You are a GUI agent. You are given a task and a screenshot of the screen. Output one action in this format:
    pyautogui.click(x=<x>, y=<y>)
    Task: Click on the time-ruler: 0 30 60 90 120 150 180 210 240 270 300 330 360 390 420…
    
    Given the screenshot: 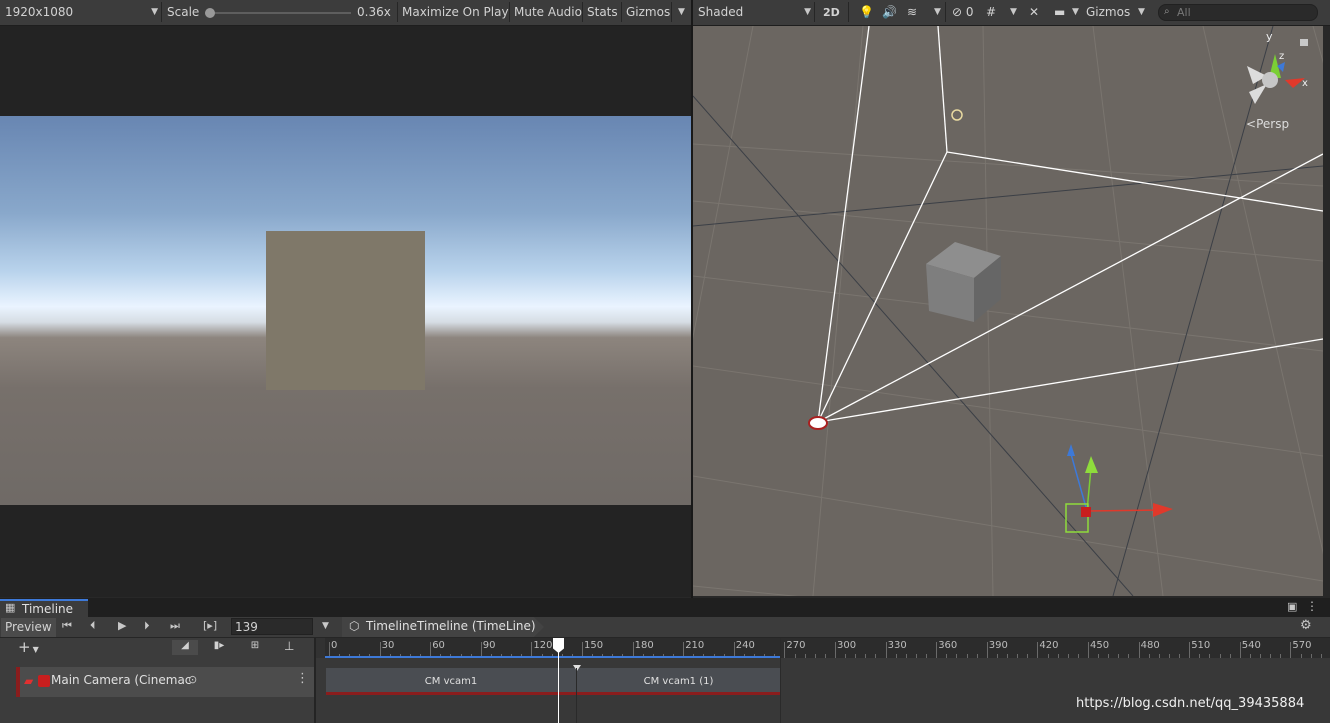 What is the action you would take?
    pyautogui.click(x=827, y=648)
    